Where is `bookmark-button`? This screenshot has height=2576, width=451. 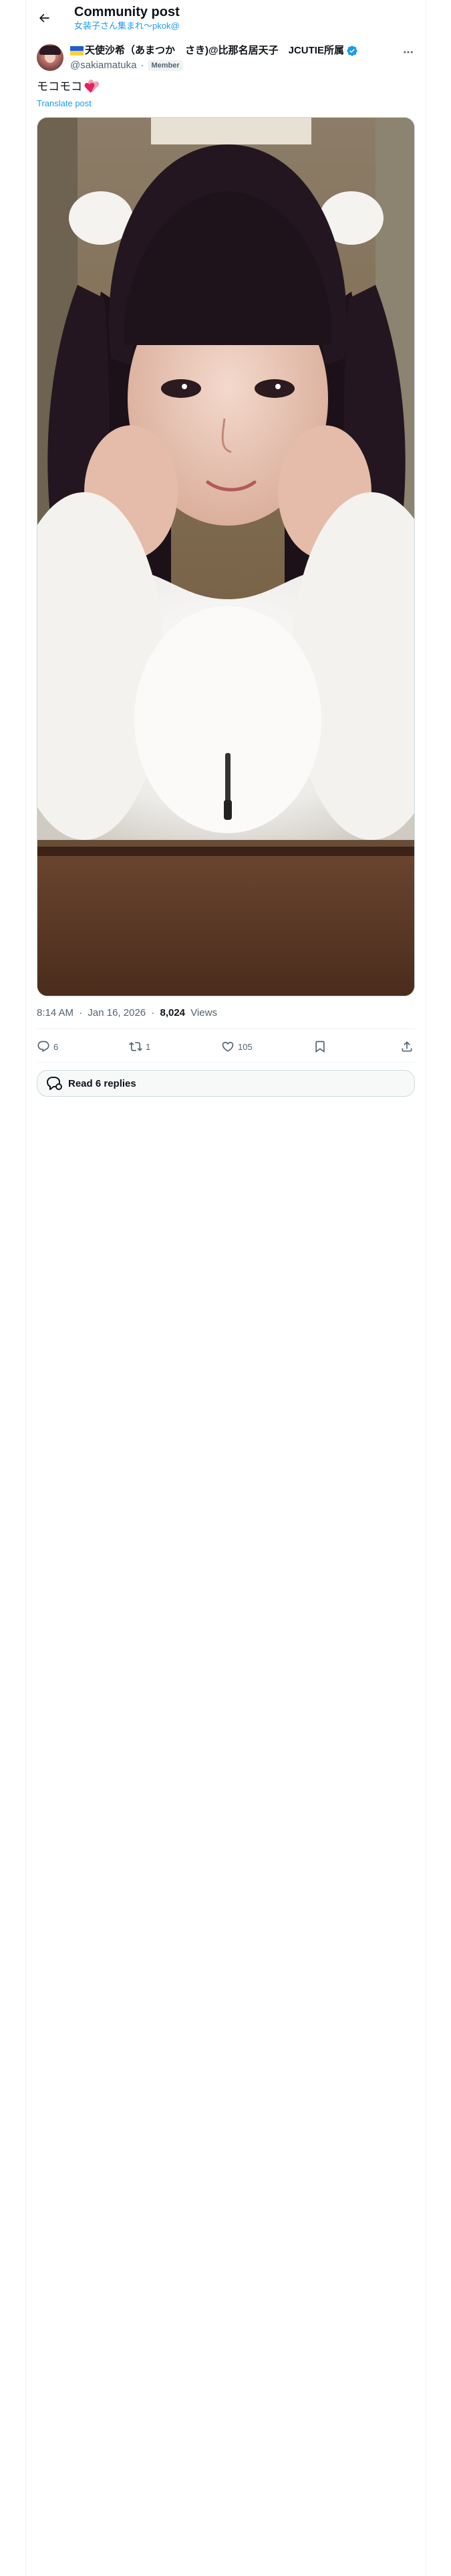
bookmark-button is located at coordinates (320, 1047).